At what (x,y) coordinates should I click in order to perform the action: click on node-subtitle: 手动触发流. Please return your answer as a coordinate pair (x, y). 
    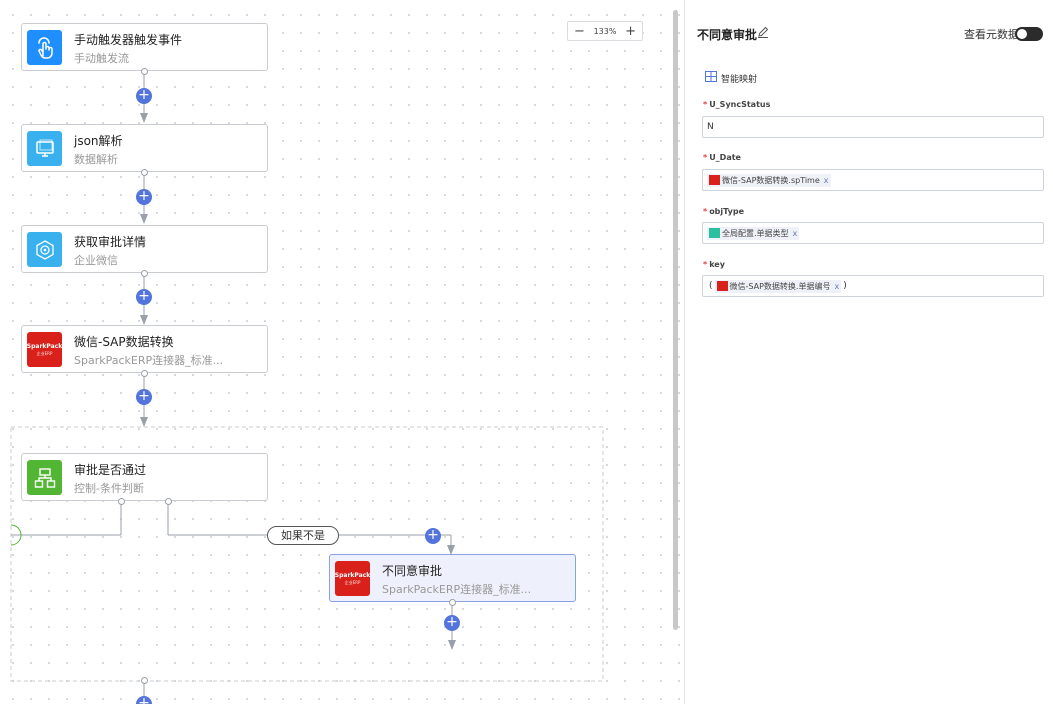
    Looking at the image, I should click on (101, 58).